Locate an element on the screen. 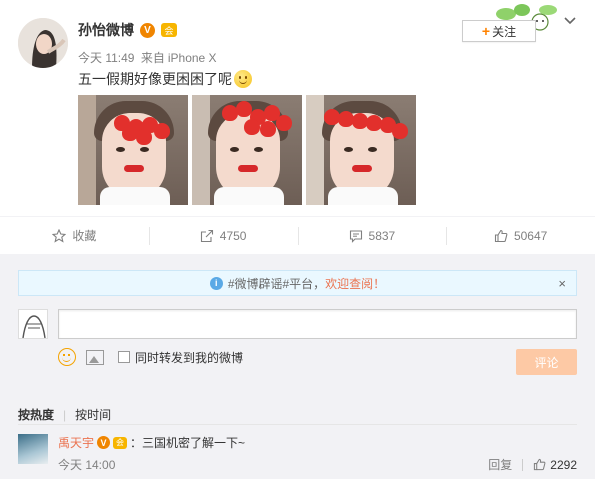 The width and height of the screenshot is (595, 479). comment-time: 今天 14:00 is located at coordinates (87, 465).